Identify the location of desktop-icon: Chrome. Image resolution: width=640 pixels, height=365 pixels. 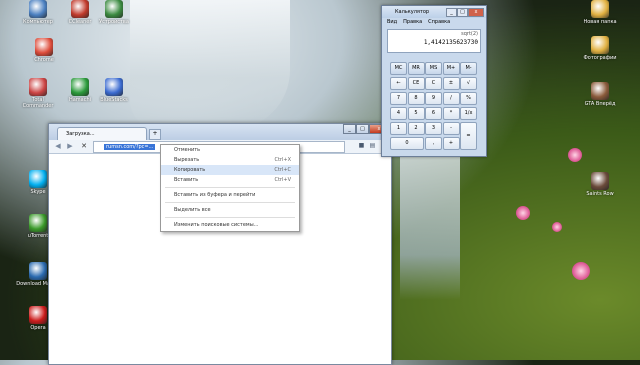
(44, 50).